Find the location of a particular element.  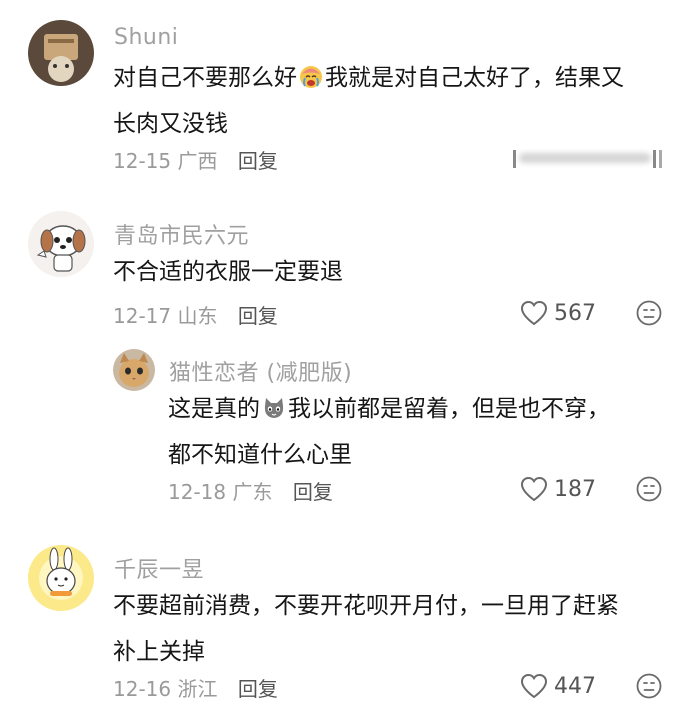

like-button: 567 is located at coordinates (558, 313).